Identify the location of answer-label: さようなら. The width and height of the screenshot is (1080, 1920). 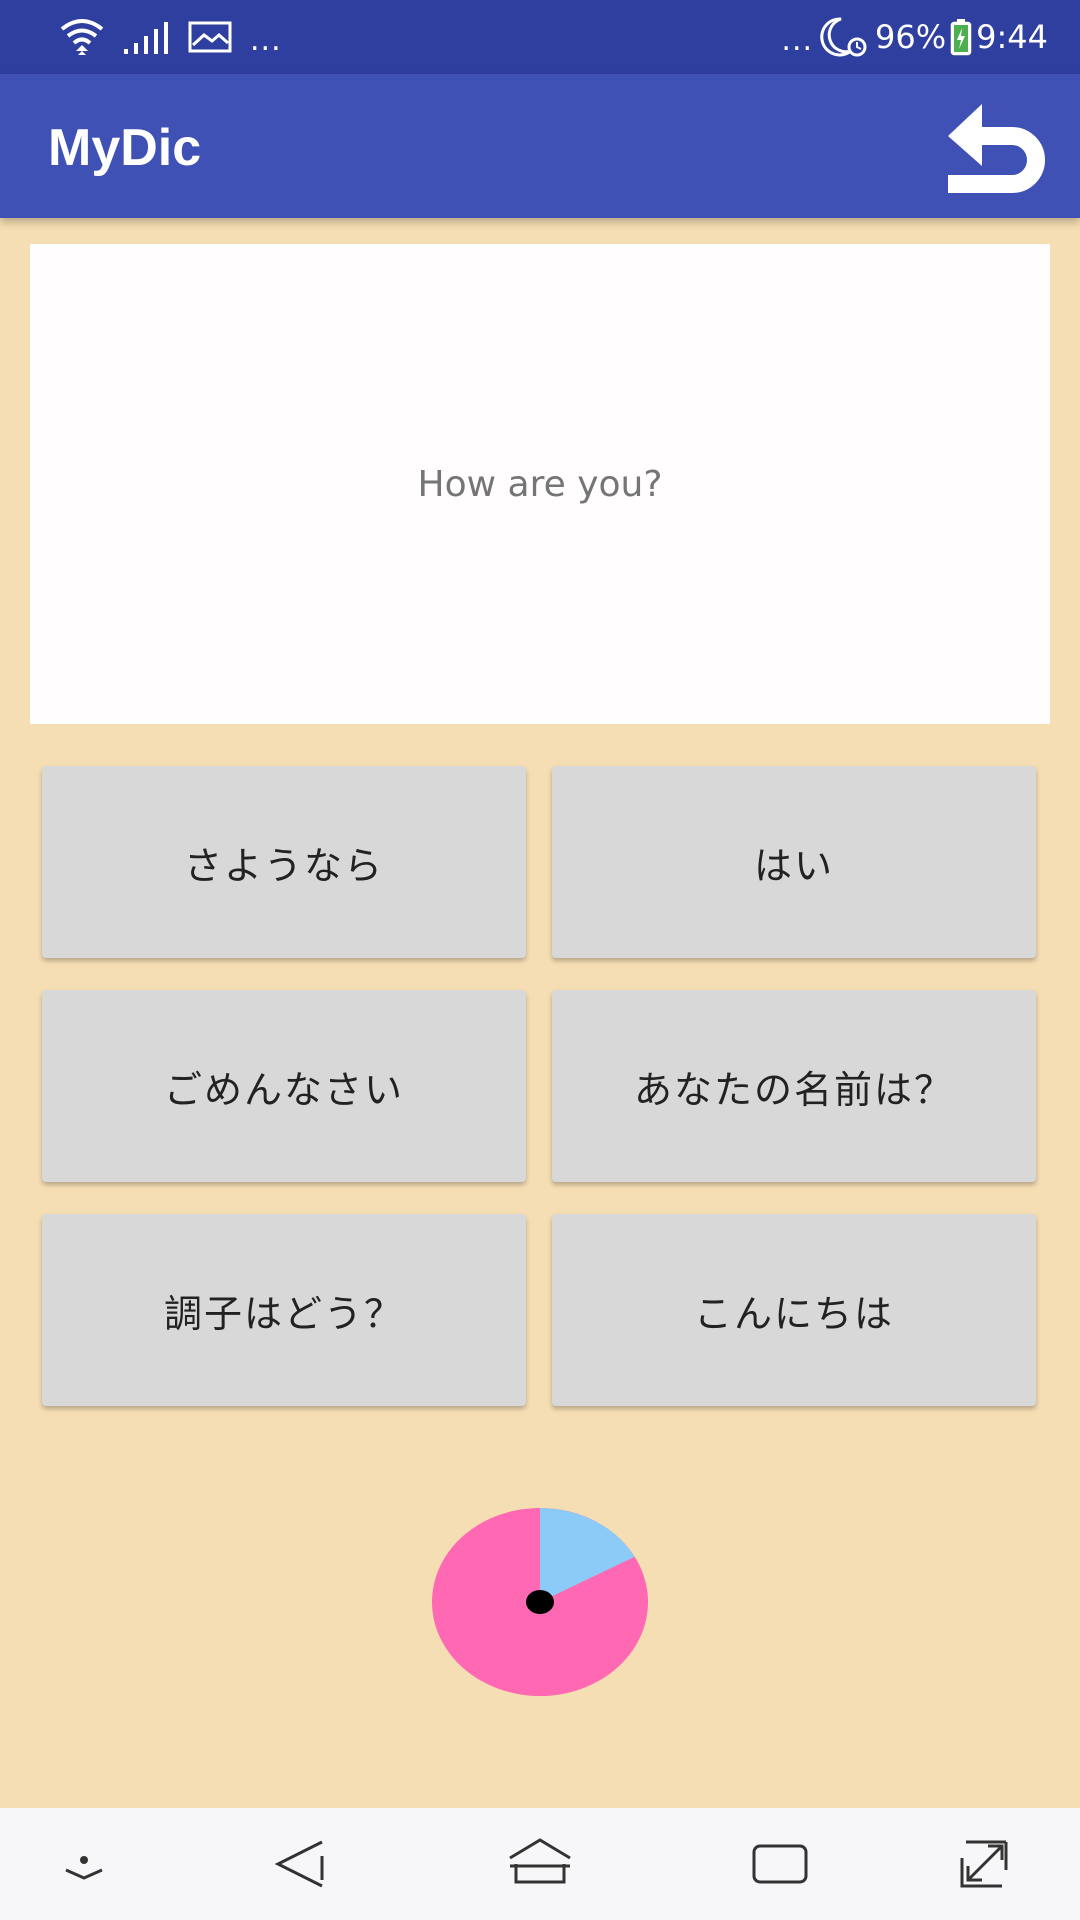
(283, 865).